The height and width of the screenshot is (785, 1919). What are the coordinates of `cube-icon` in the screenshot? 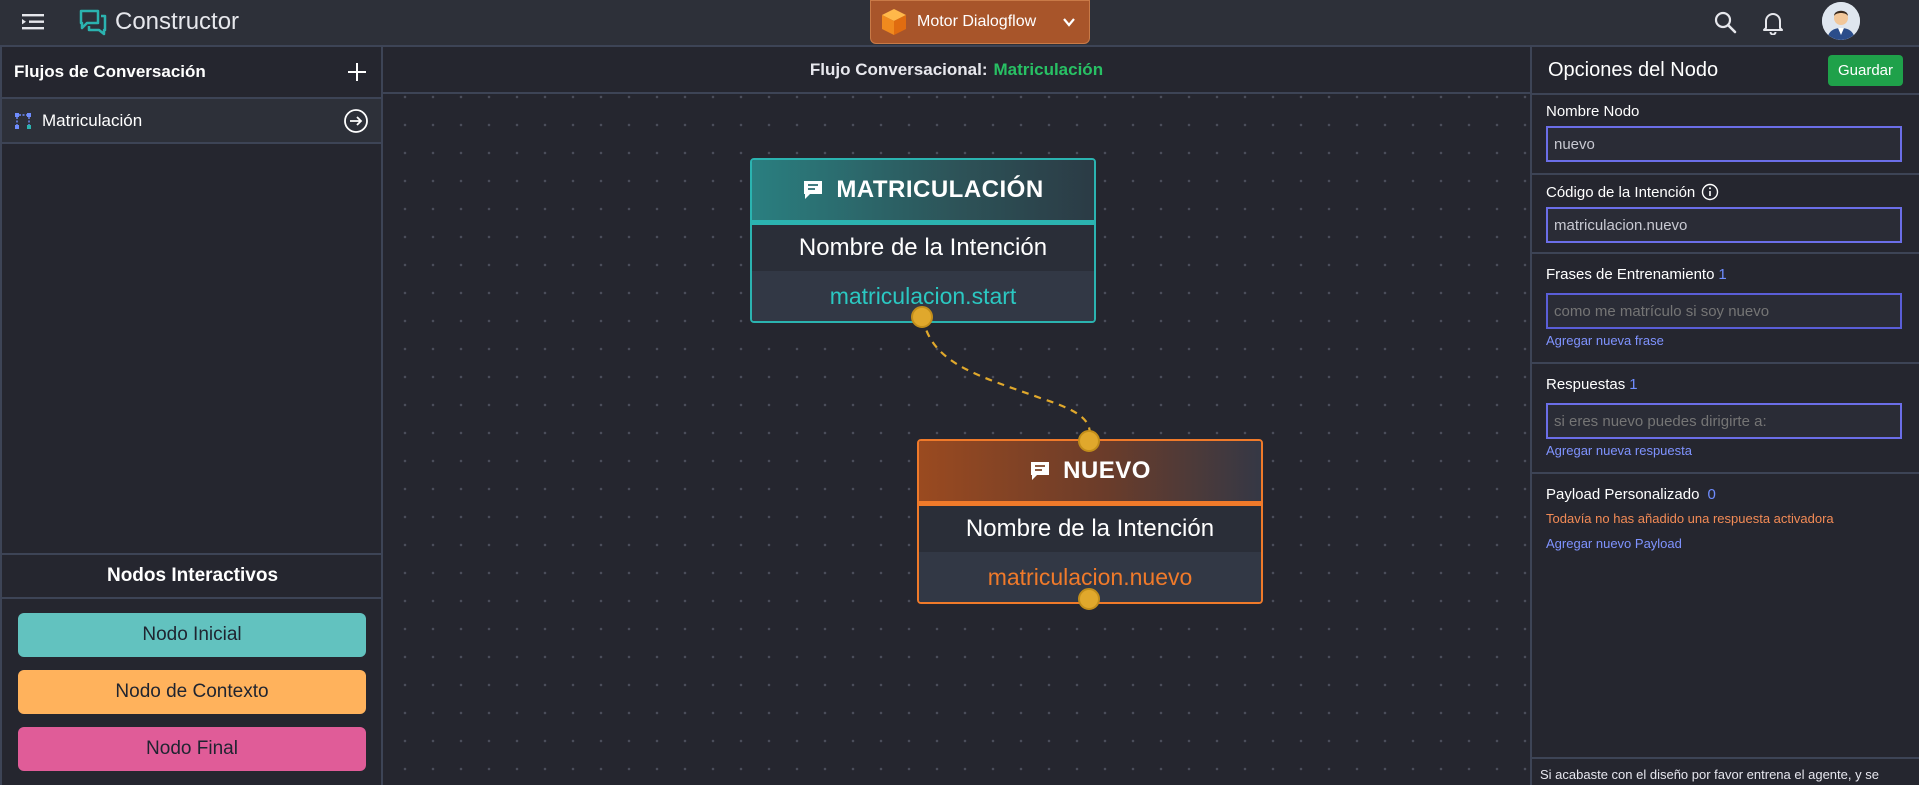 It's located at (894, 22).